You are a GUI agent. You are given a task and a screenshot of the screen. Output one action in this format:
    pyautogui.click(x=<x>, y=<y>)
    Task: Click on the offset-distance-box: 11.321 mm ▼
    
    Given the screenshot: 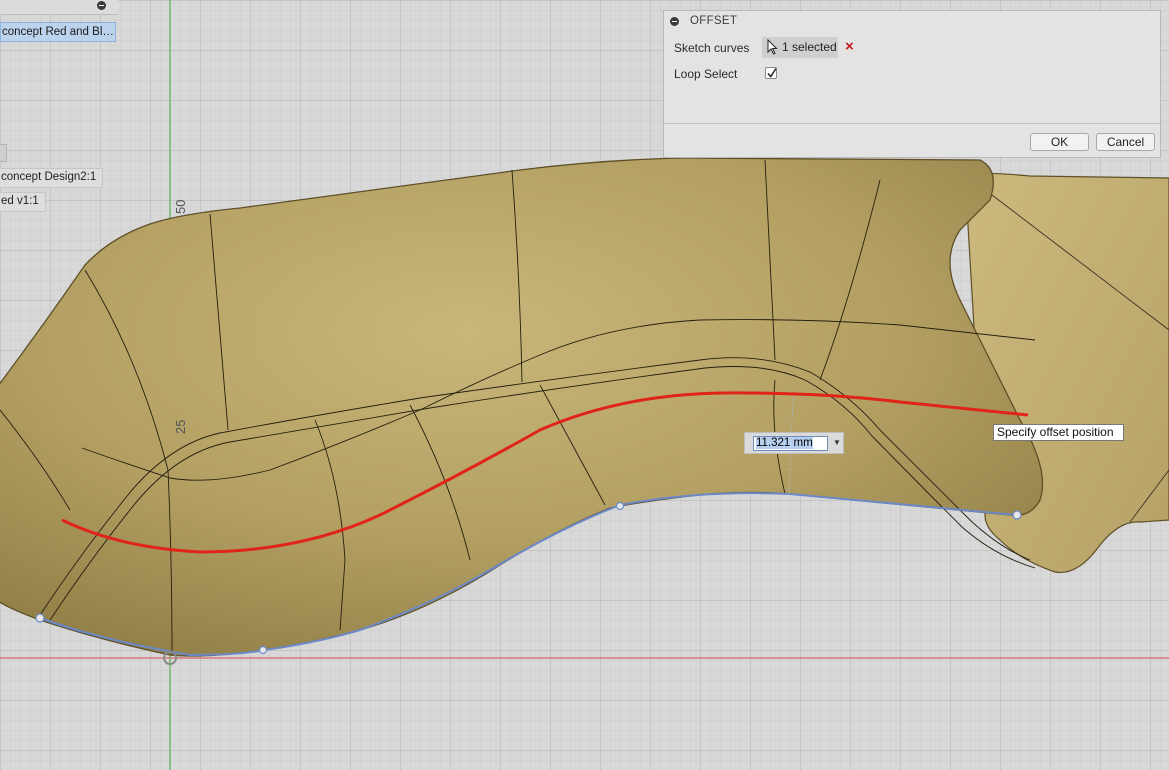 What is the action you would take?
    pyautogui.click(x=794, y=443)
    